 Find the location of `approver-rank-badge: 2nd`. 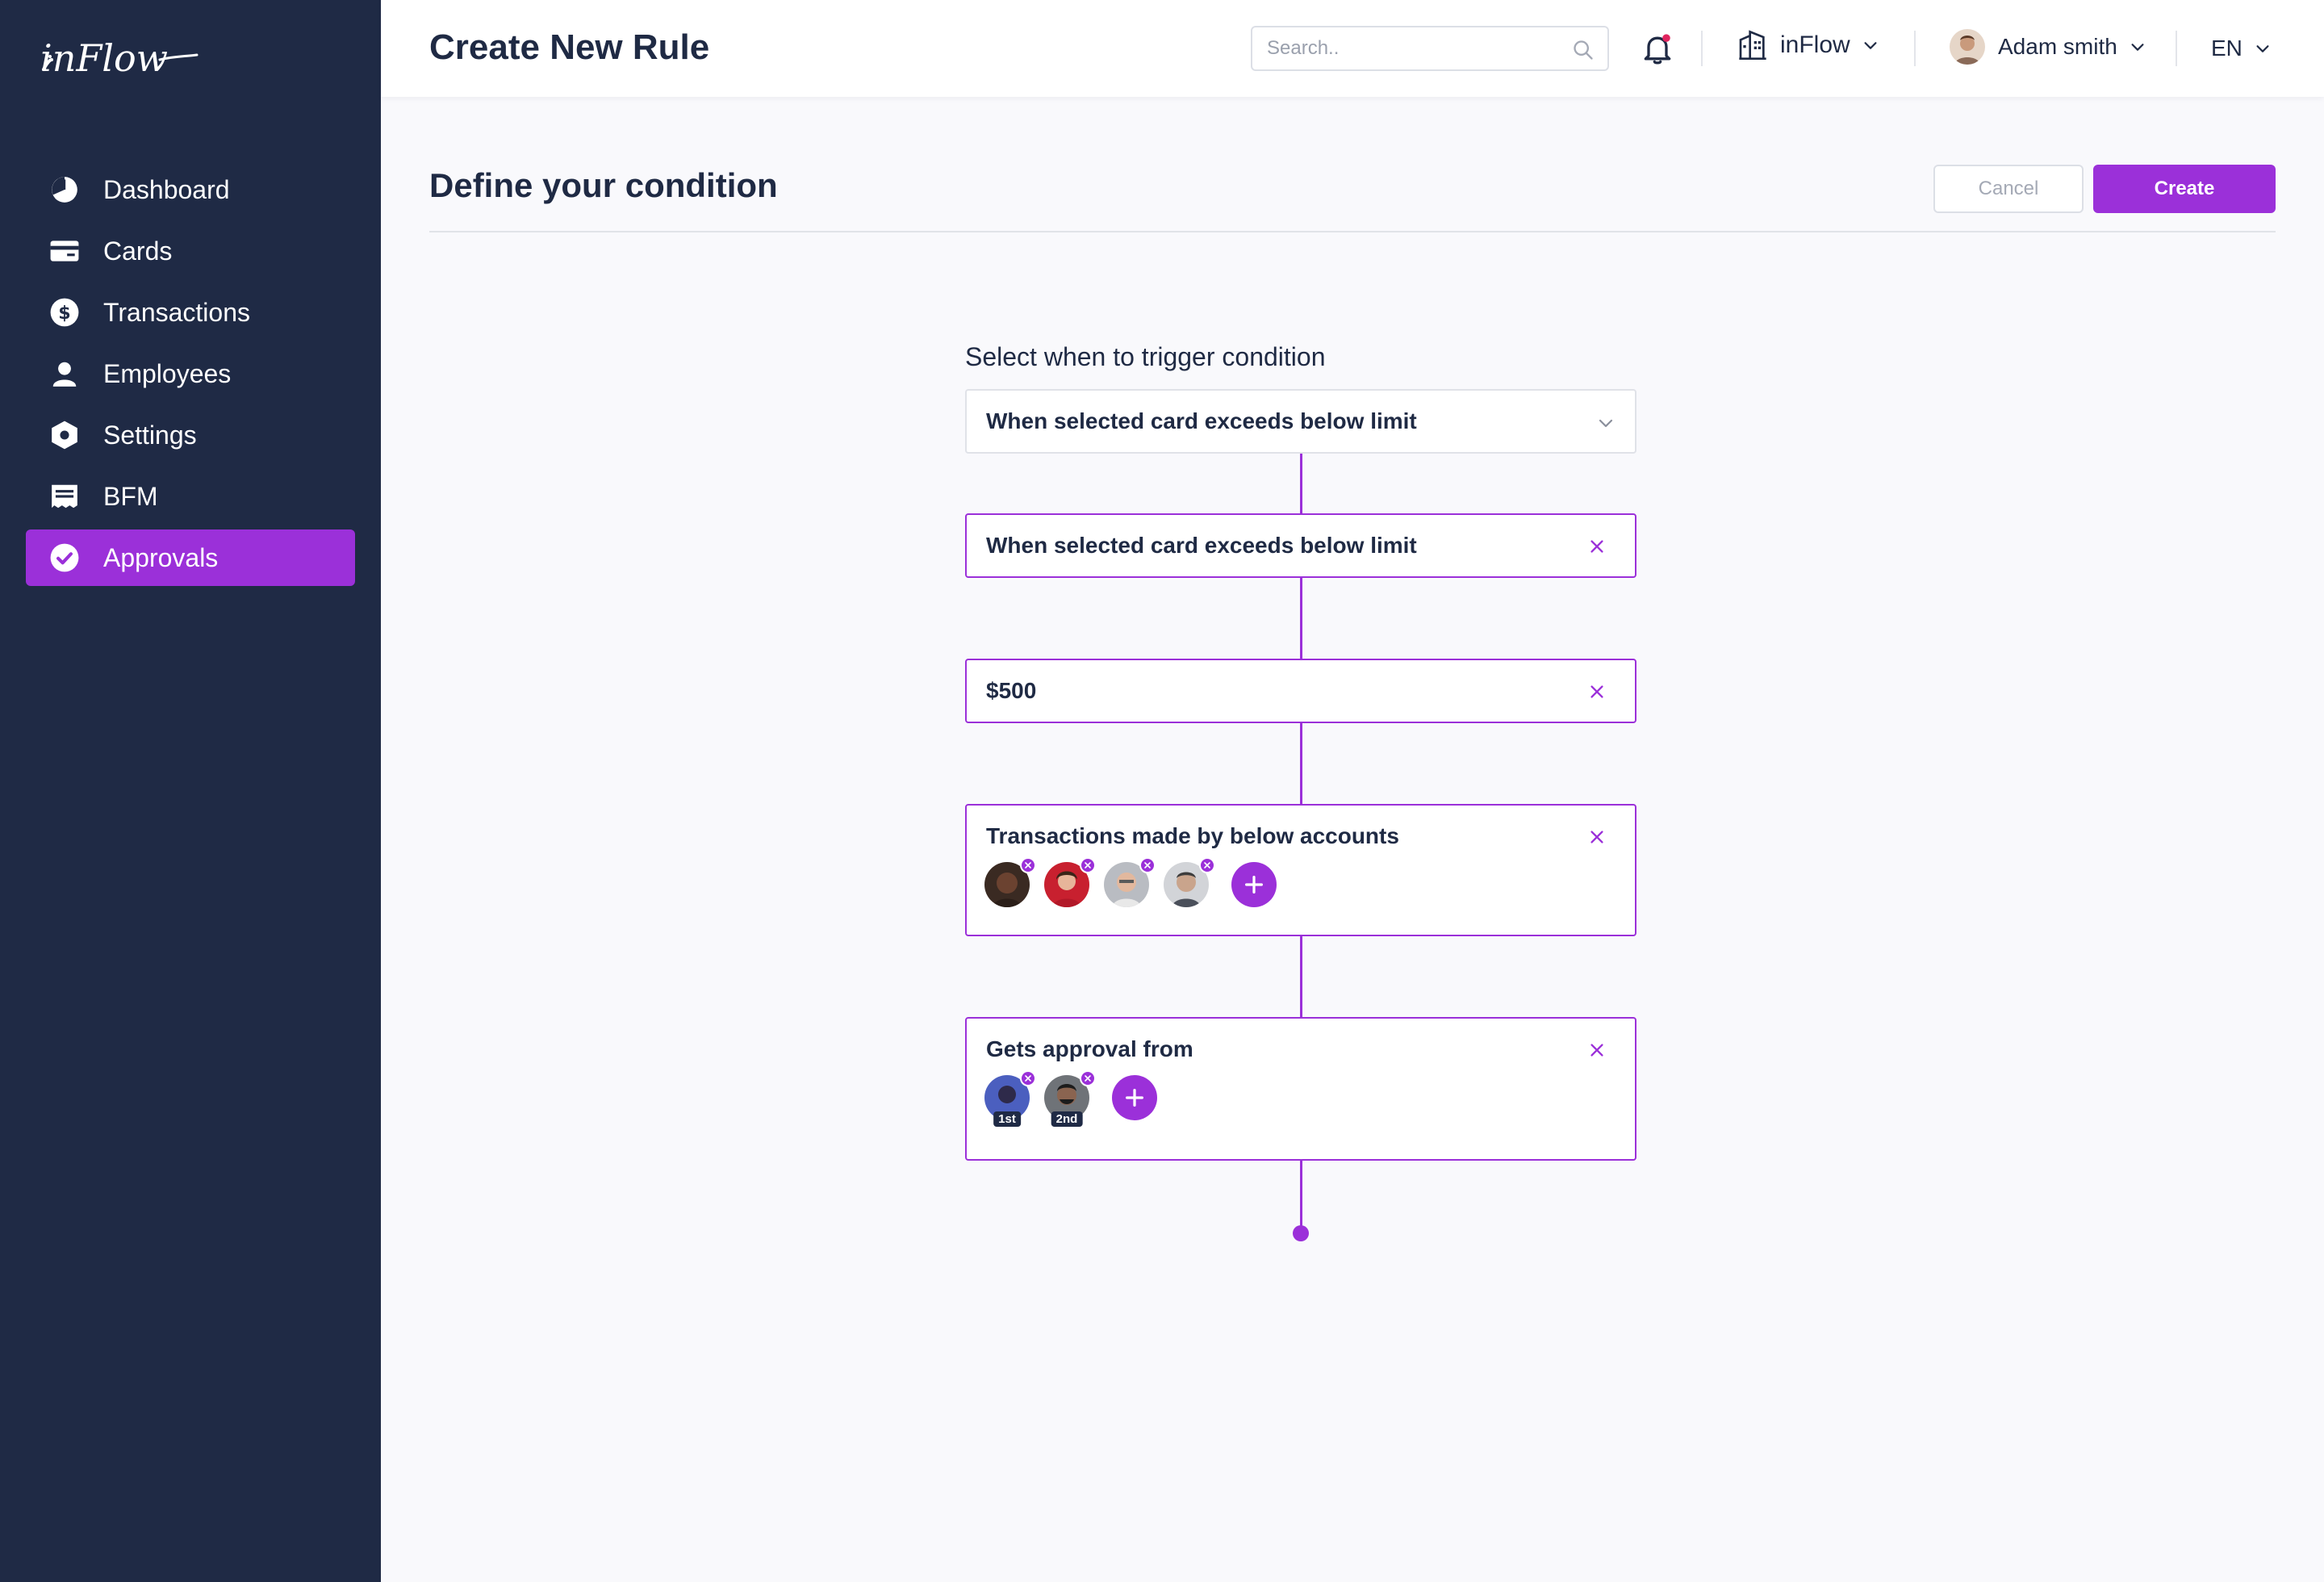

approver-rank-badge: 2nd is located at coordinates (1067, 1119).